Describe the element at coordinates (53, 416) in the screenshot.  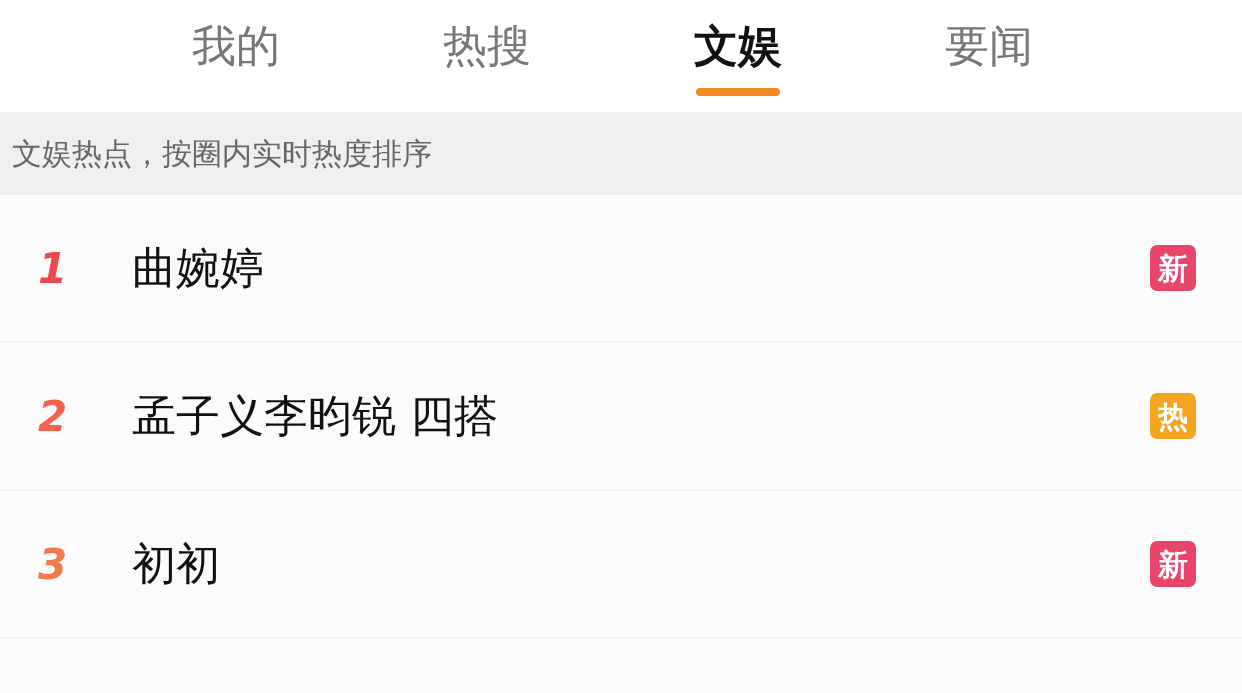
I see `rank-number: 2` at that location.